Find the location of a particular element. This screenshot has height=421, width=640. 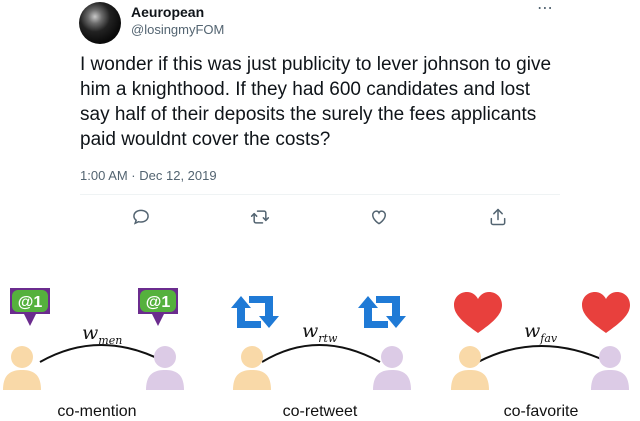

caption-co-mention: co-mention is located at coordinates (97, 411).